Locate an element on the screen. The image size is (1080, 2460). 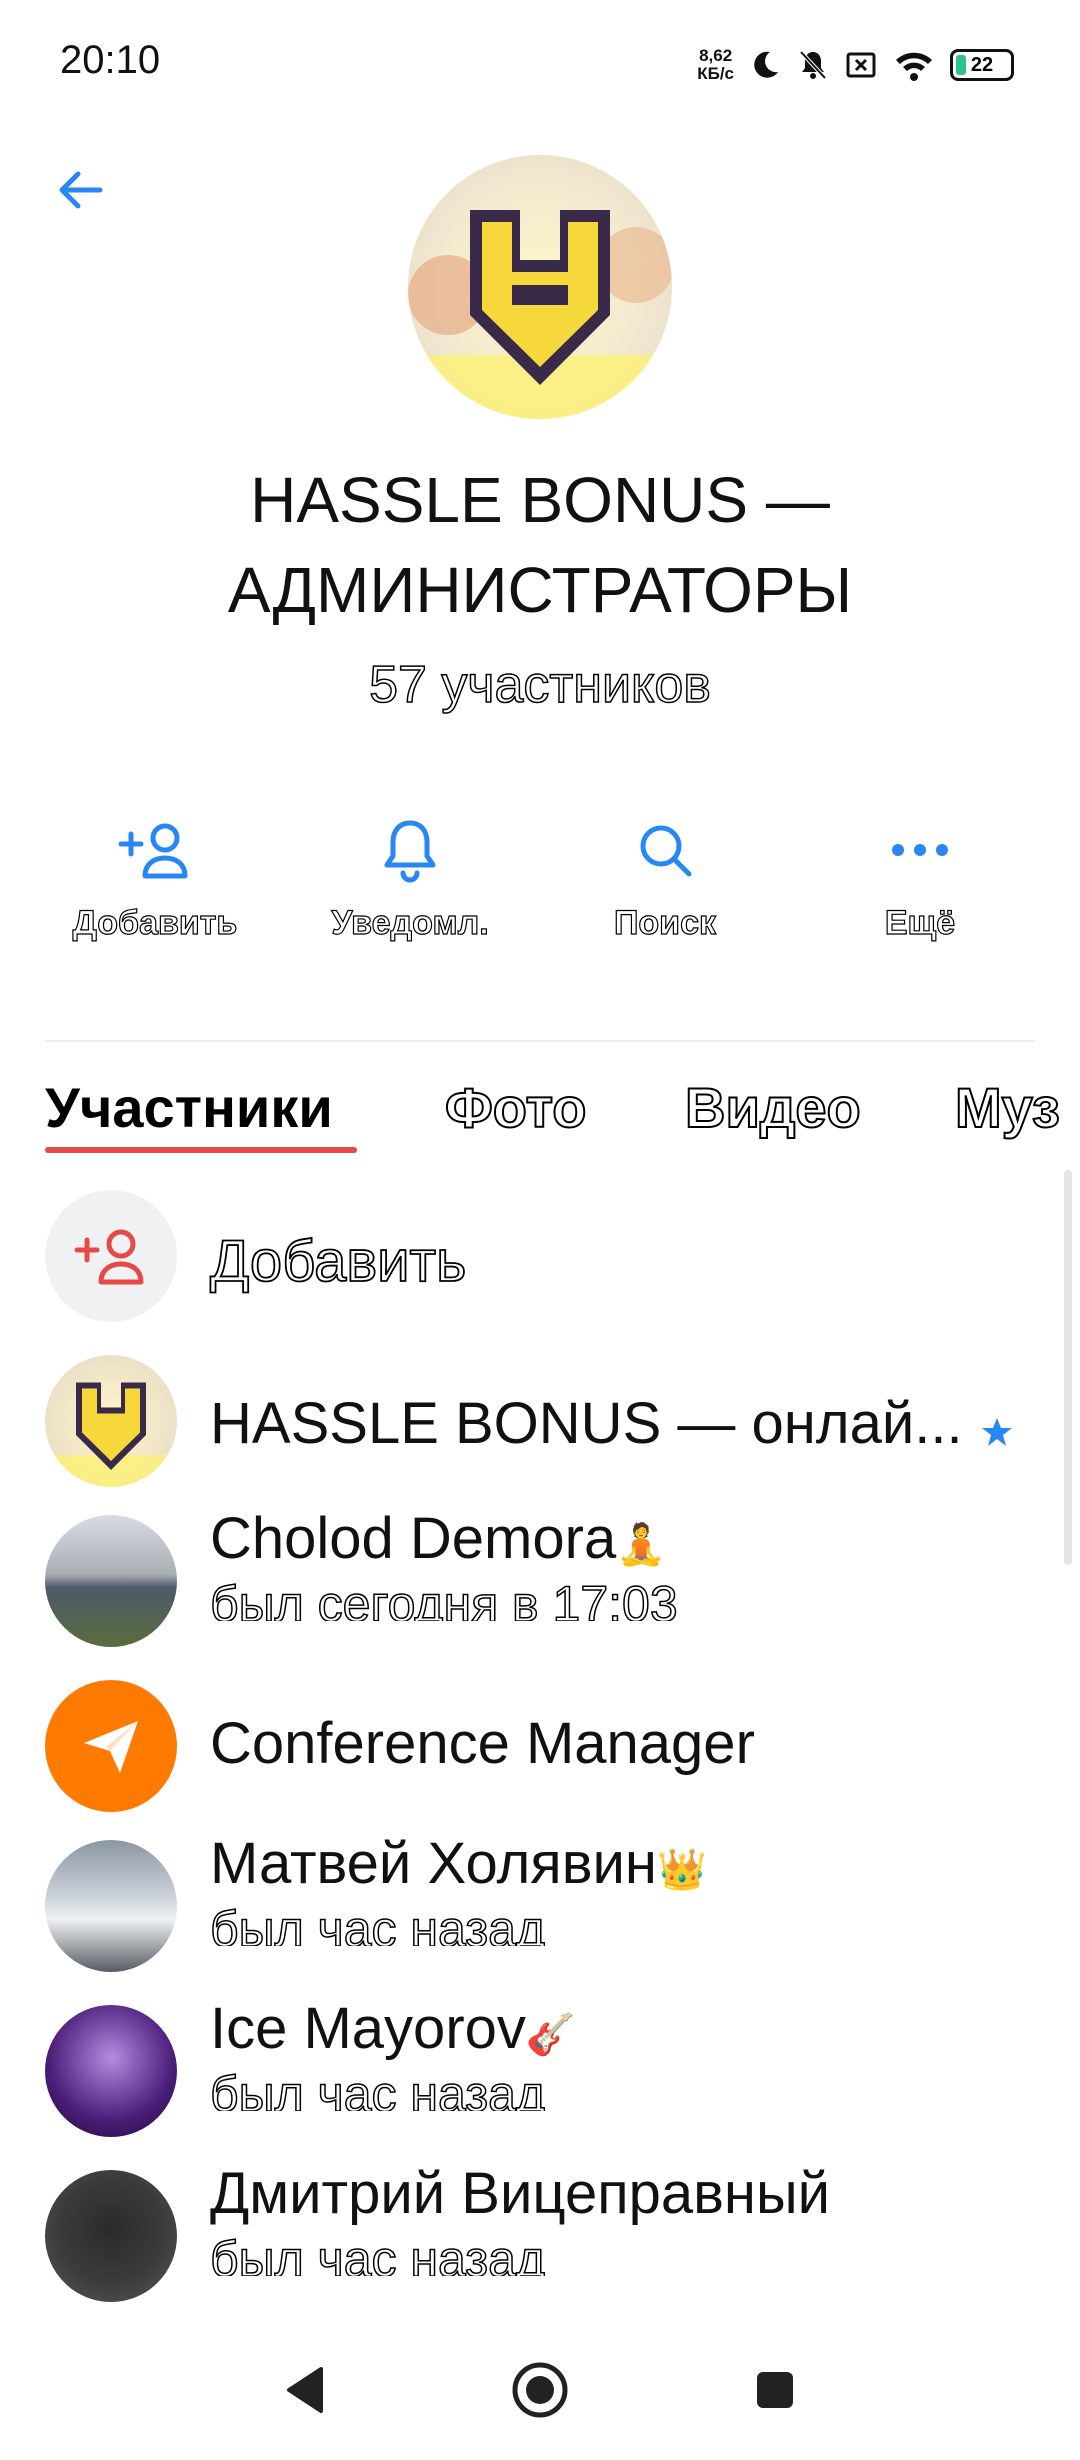
divider is located at coordinates (540, 1041).